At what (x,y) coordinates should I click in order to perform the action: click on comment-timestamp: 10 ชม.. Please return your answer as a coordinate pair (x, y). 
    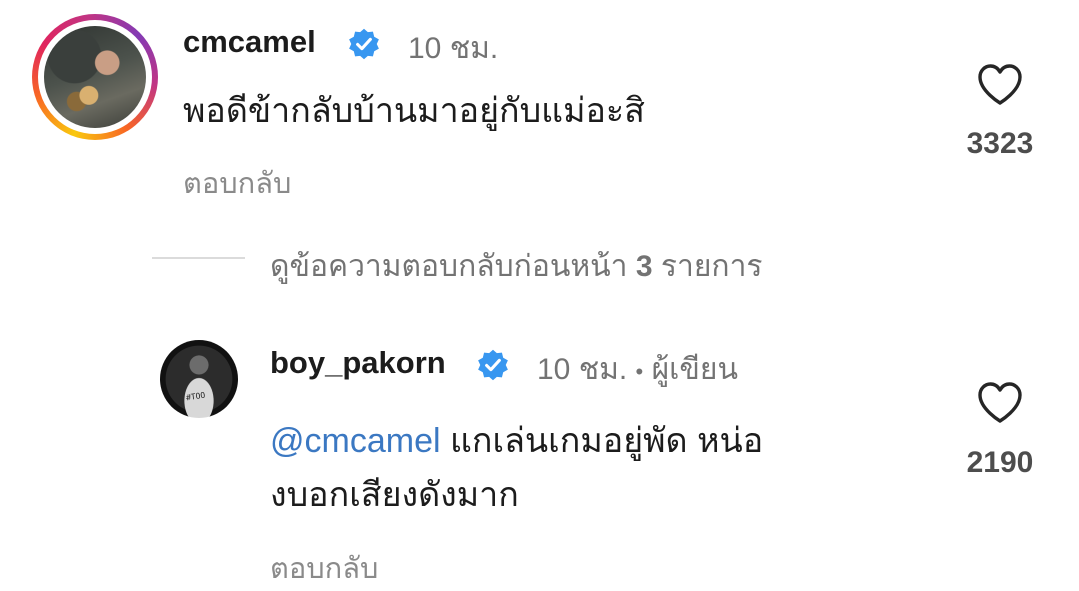
    Looking at the image, I should click on (453, 48).